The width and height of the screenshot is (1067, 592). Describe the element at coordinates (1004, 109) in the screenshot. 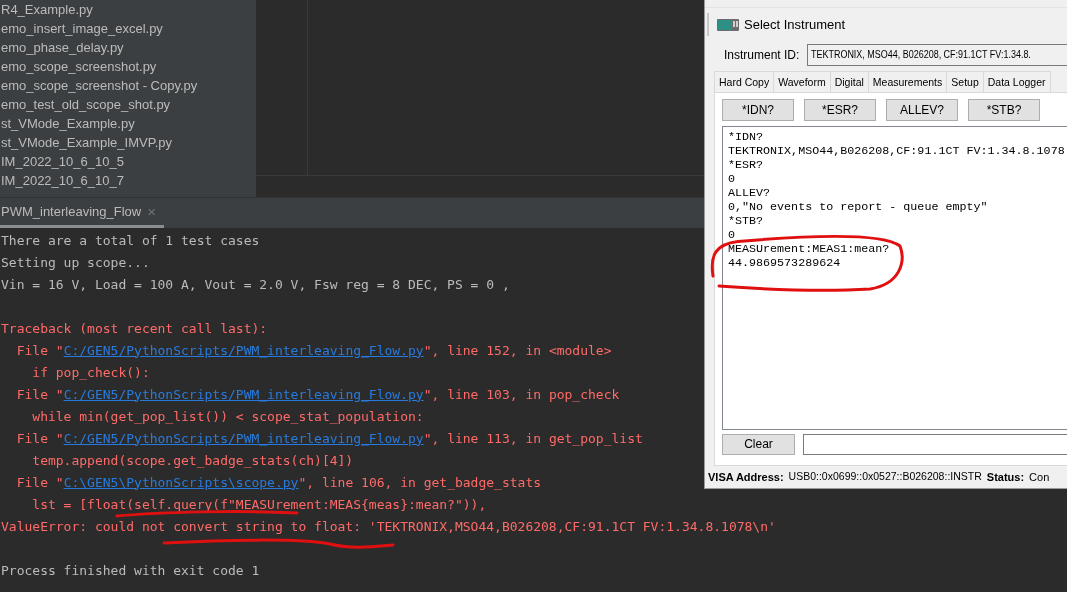

I see `query-button: *STB?` at that location.